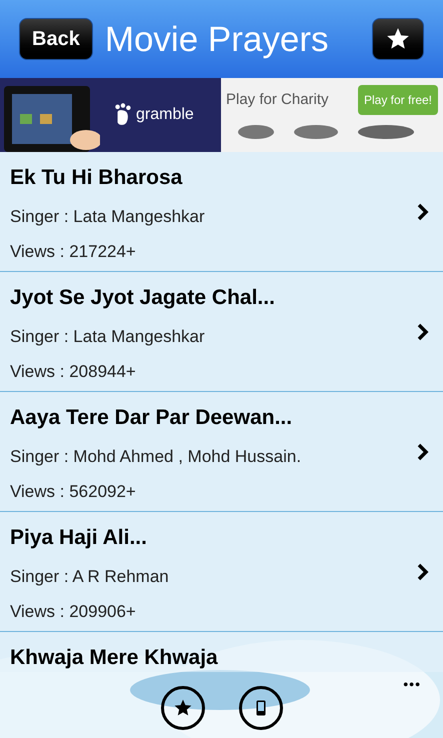  I want to click on song-item: Khwaja Mere Khwaja, so click(221, 652).